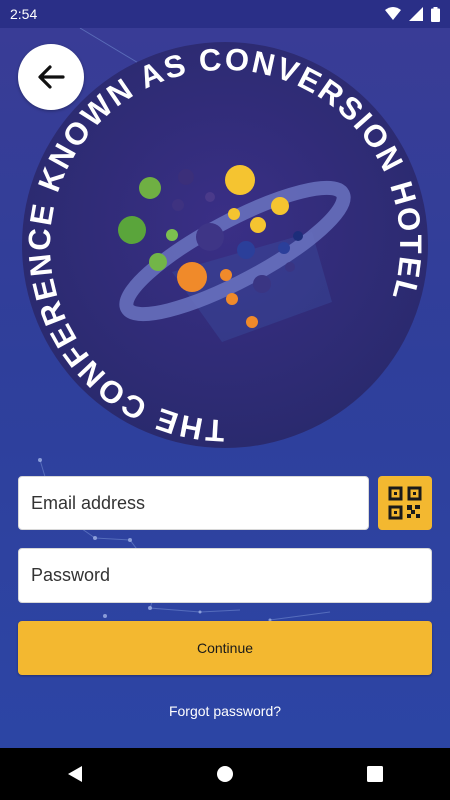  Describe the element at coordinates (435, 14) in the screenshot. I see `battery-icon` at that location.